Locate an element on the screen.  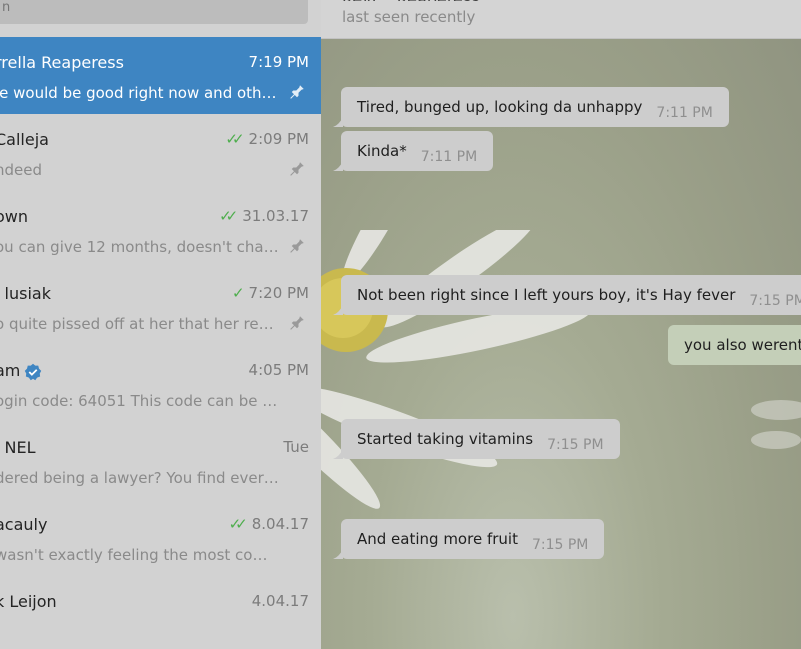
search-input is located at coordinates (154, 12).